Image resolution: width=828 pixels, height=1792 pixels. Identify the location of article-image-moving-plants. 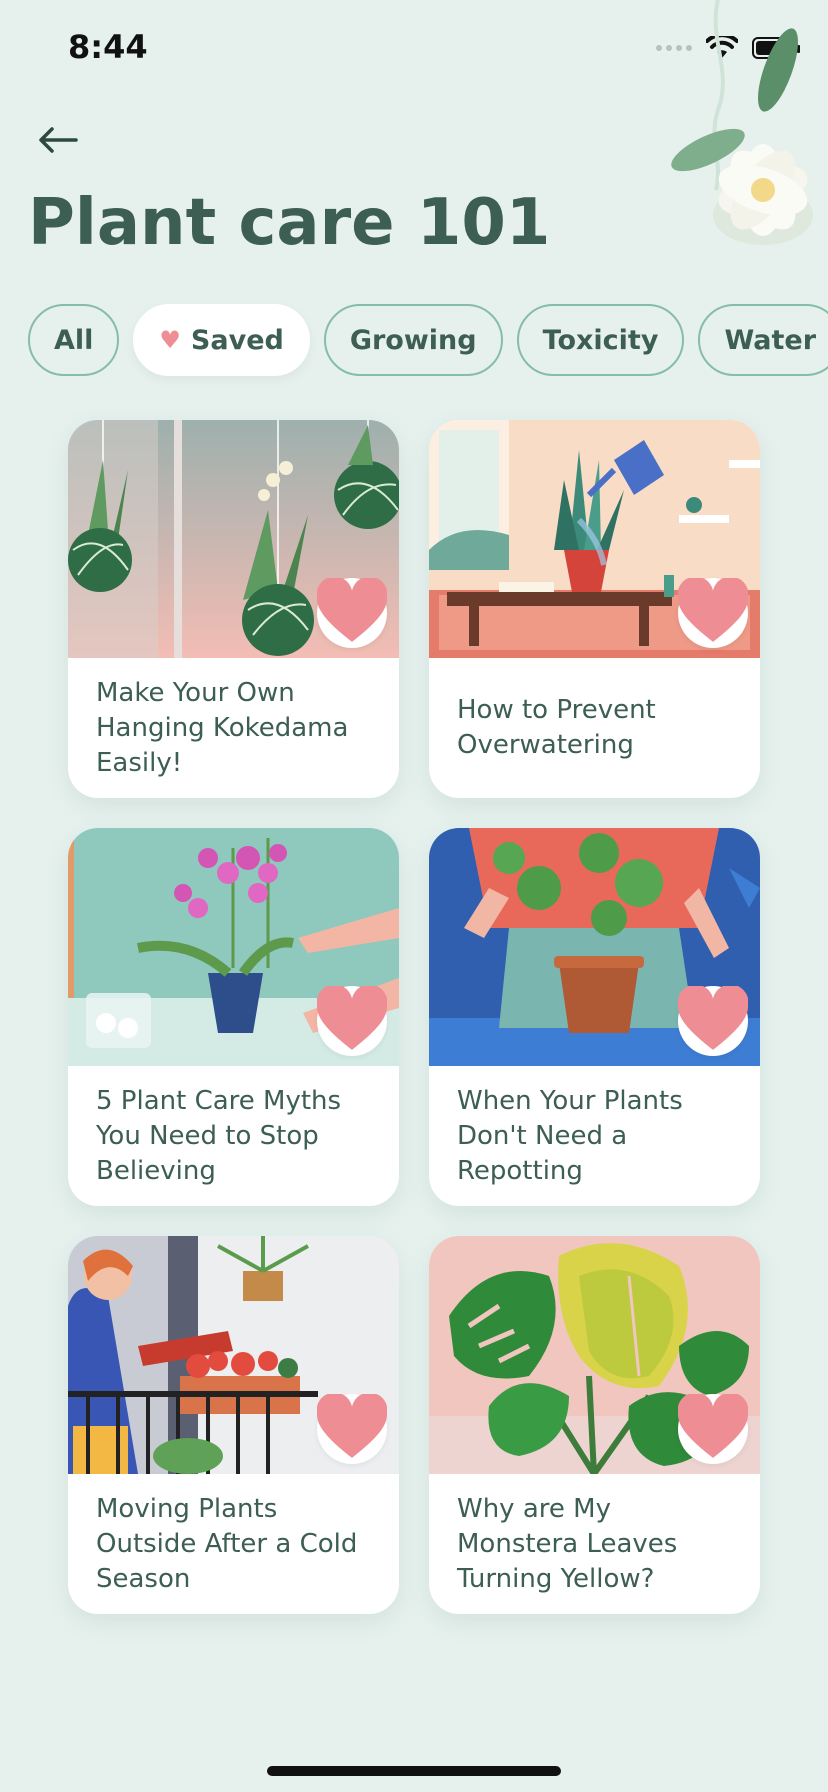
(233, 1355).